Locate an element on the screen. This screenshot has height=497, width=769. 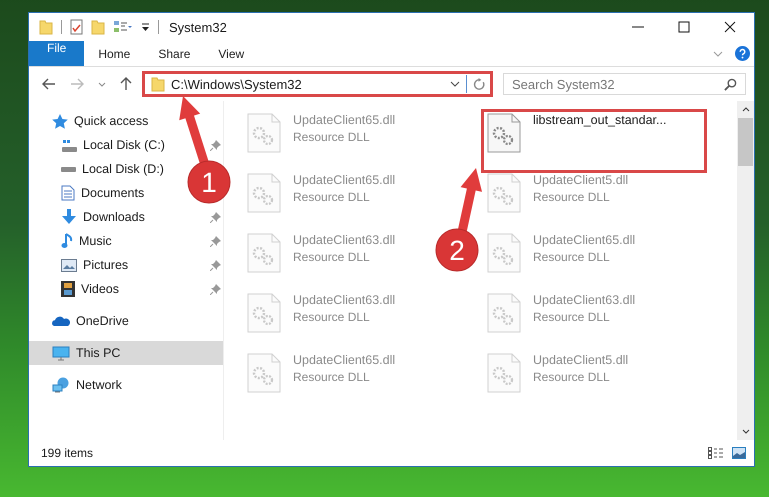
system-drive-icon is located at coordinates (69, 145).